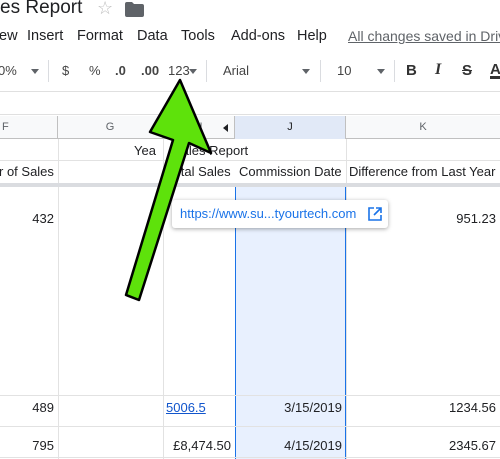  What do you see at coordinates (290, 171) in the screenshot?
I see `header-commission-date: Commission Date` at bounding box center [290, 171].